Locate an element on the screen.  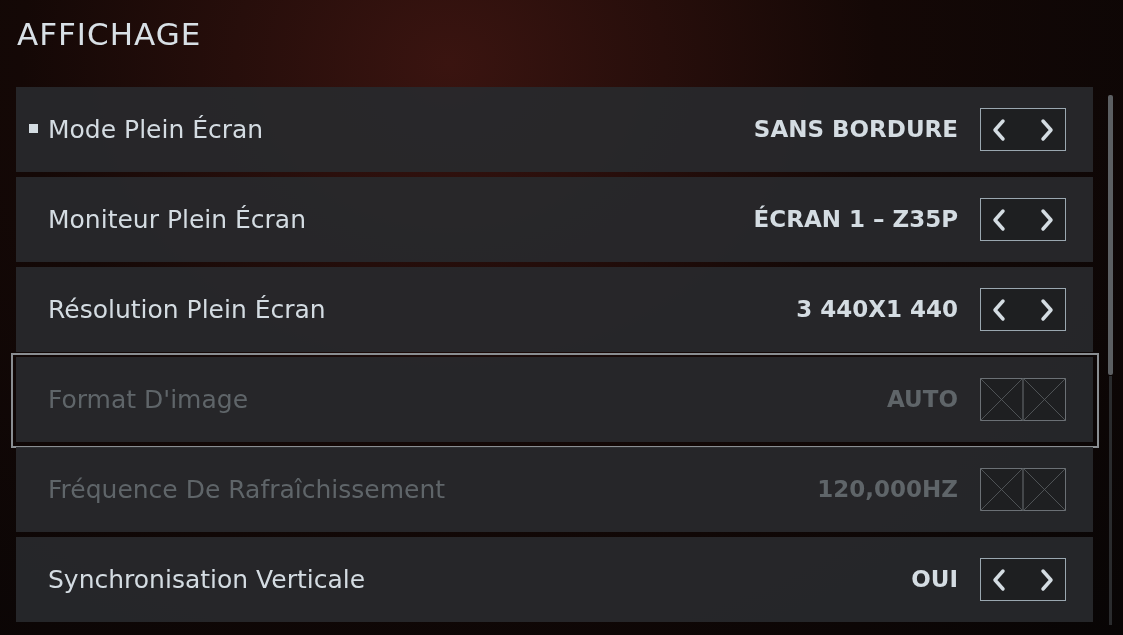
setting-label: Mode Plein Écran is located at coordinates (156, 129).